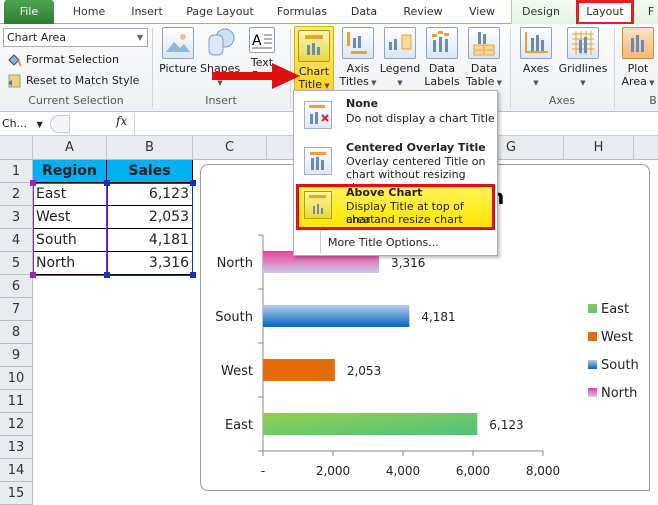 The height and width of the screenshot is (505, 658). What do you see at coordinates (178, 51) in the screenshot?
I see `picture-button: Picture` at bounding box center [178, 51].